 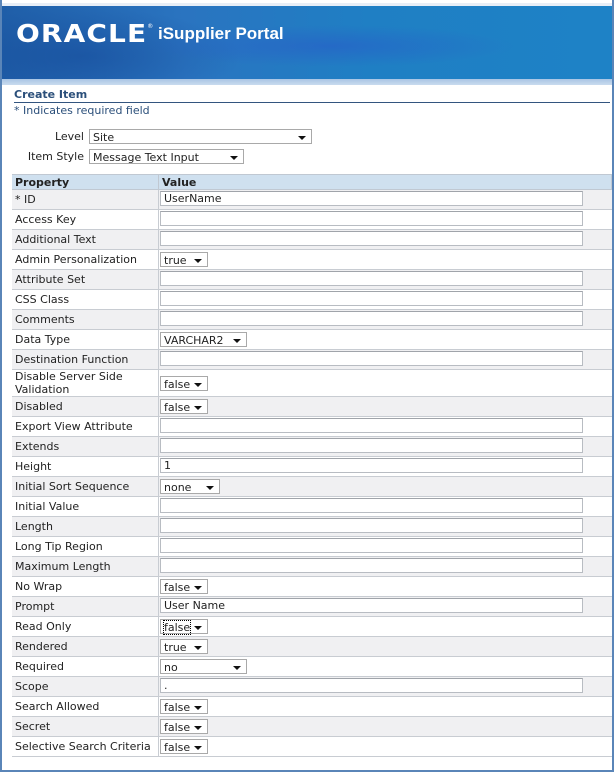 I want to click on property-value-cell: 1, so click(x=385, y=466).